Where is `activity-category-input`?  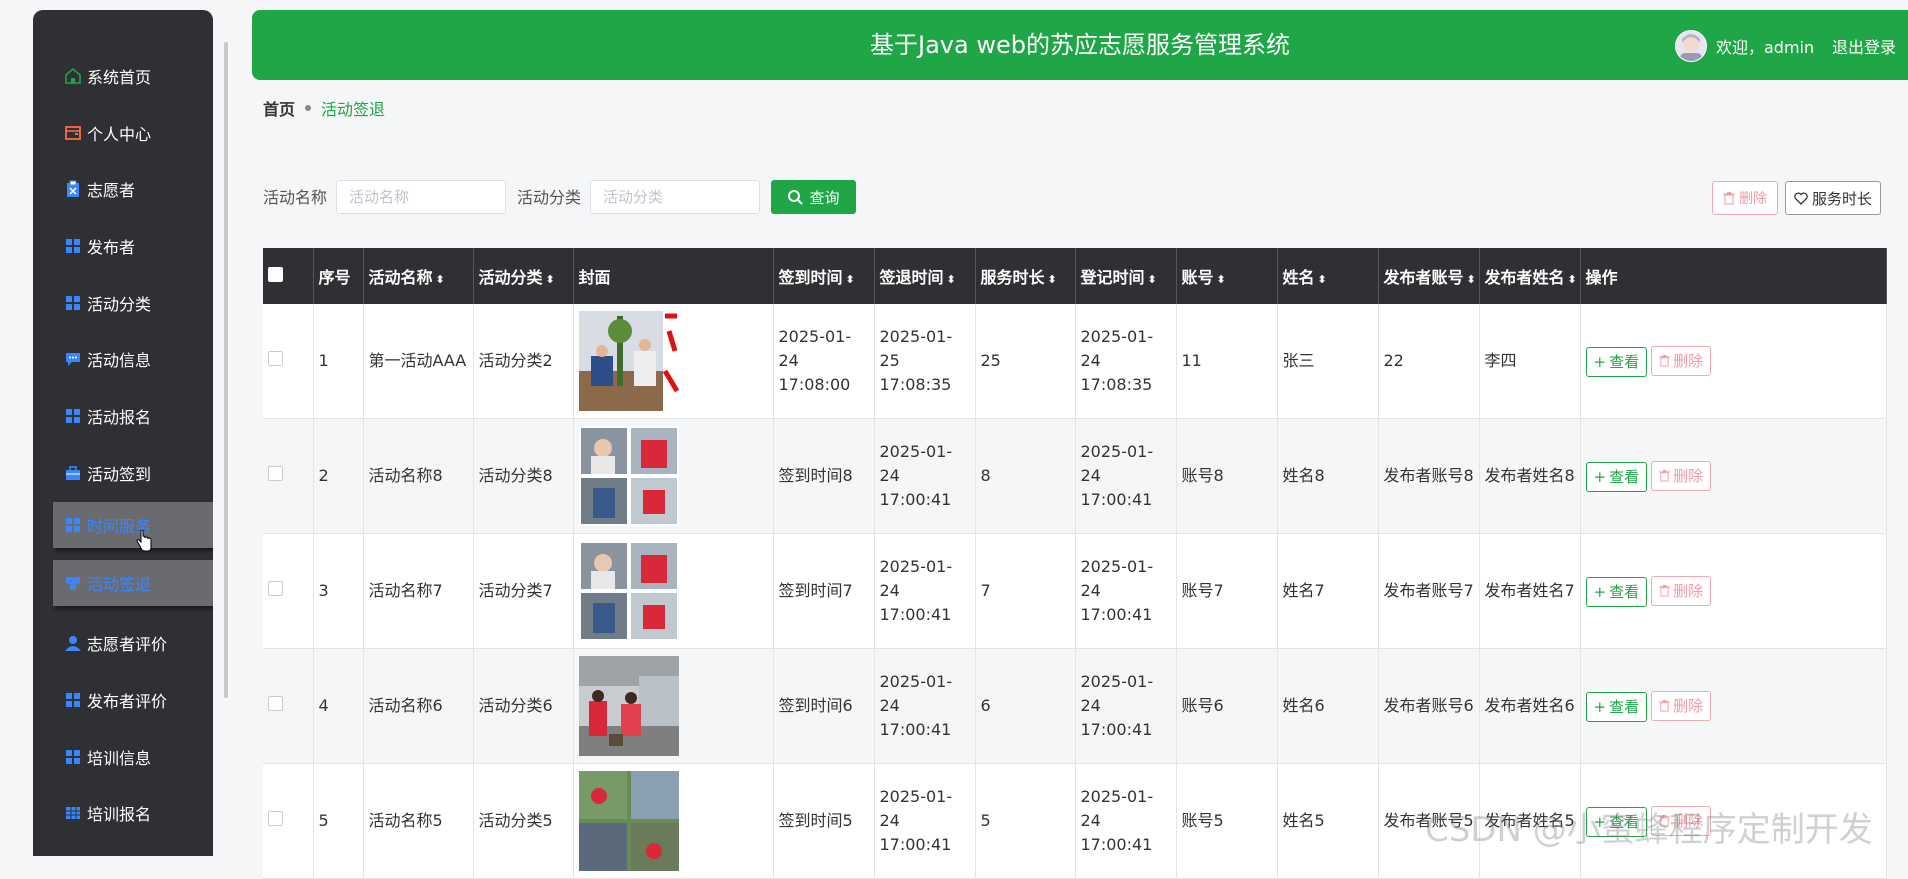 activity-category-input is located at coordinates (675, 197).